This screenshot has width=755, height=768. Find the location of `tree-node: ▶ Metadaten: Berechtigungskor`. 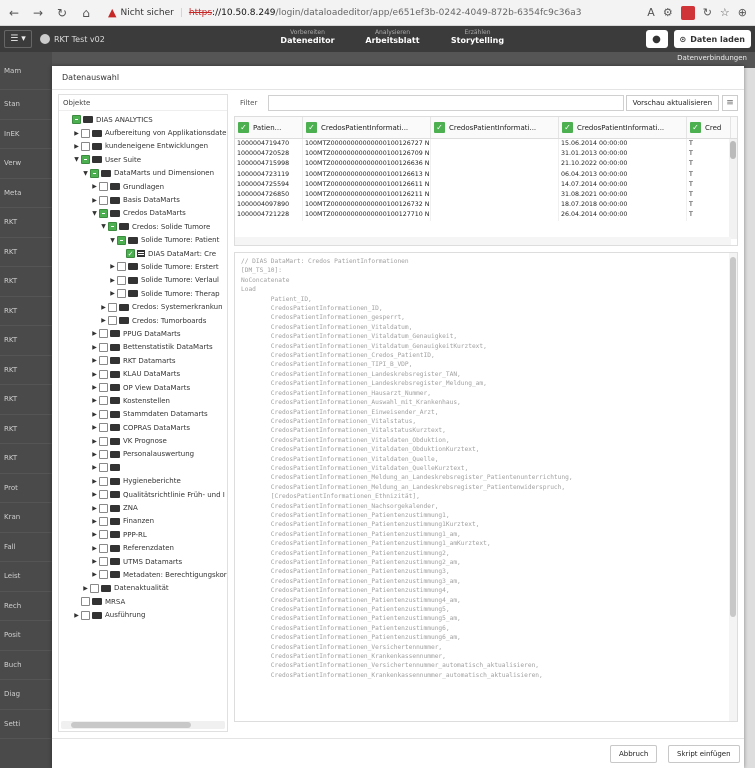

tree-node: ▶ Metadaten: Berechtigungskor is located at coordinates (143, 574).